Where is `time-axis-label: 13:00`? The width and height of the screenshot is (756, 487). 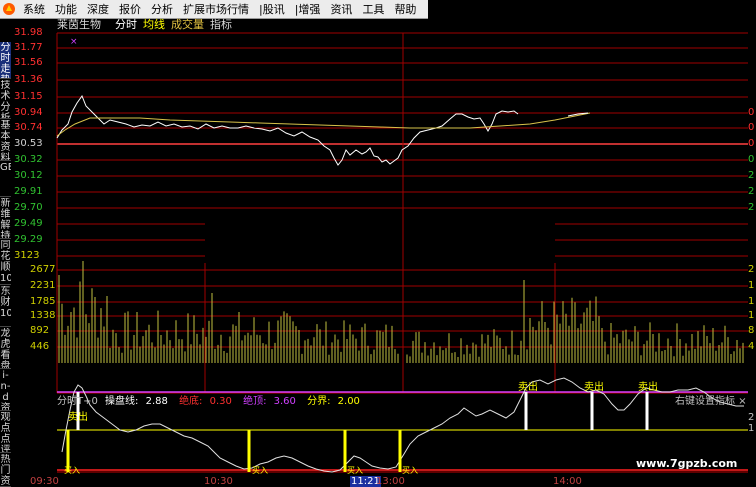
time-axis-label: 13:00 is located at coordinates (390, 481).